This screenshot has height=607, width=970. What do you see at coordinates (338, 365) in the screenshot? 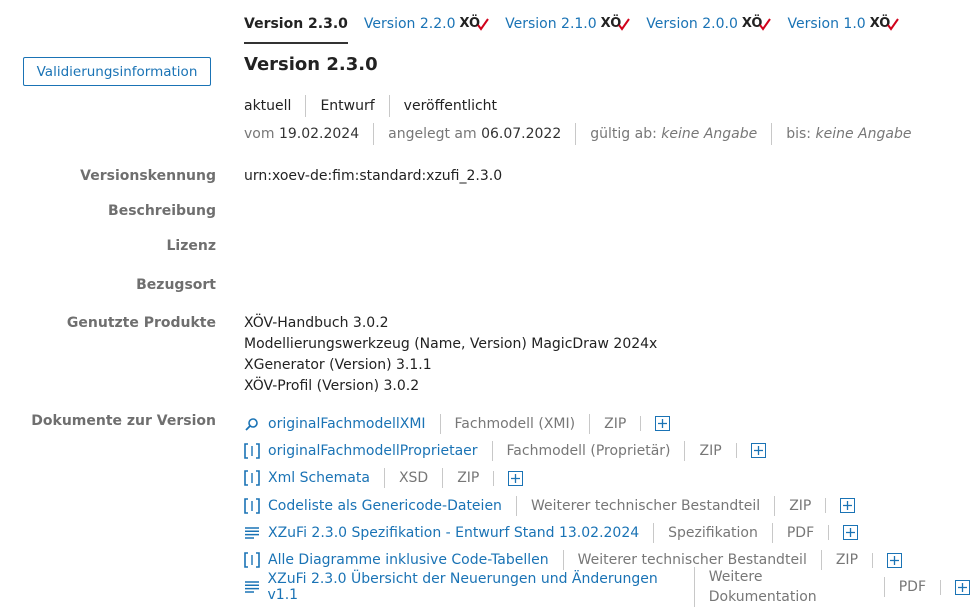
I see `product-item: XGenerator (Version) 3.1.1` at bounding box center [338, 365].